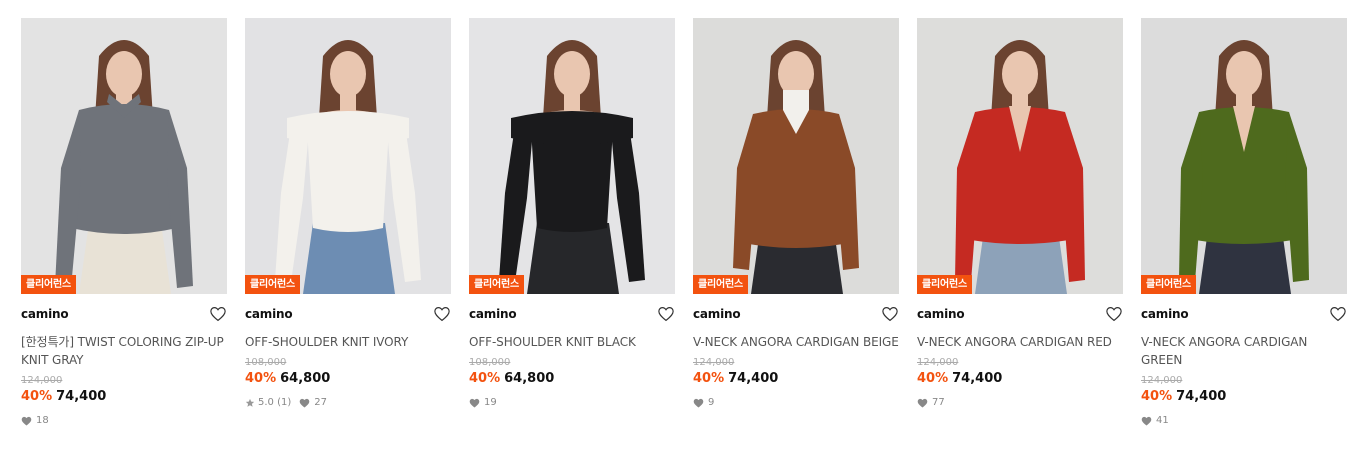  Describe the element at coordinates (1020, 403) in the screenshot. I see `product-meta: 77` at that location.